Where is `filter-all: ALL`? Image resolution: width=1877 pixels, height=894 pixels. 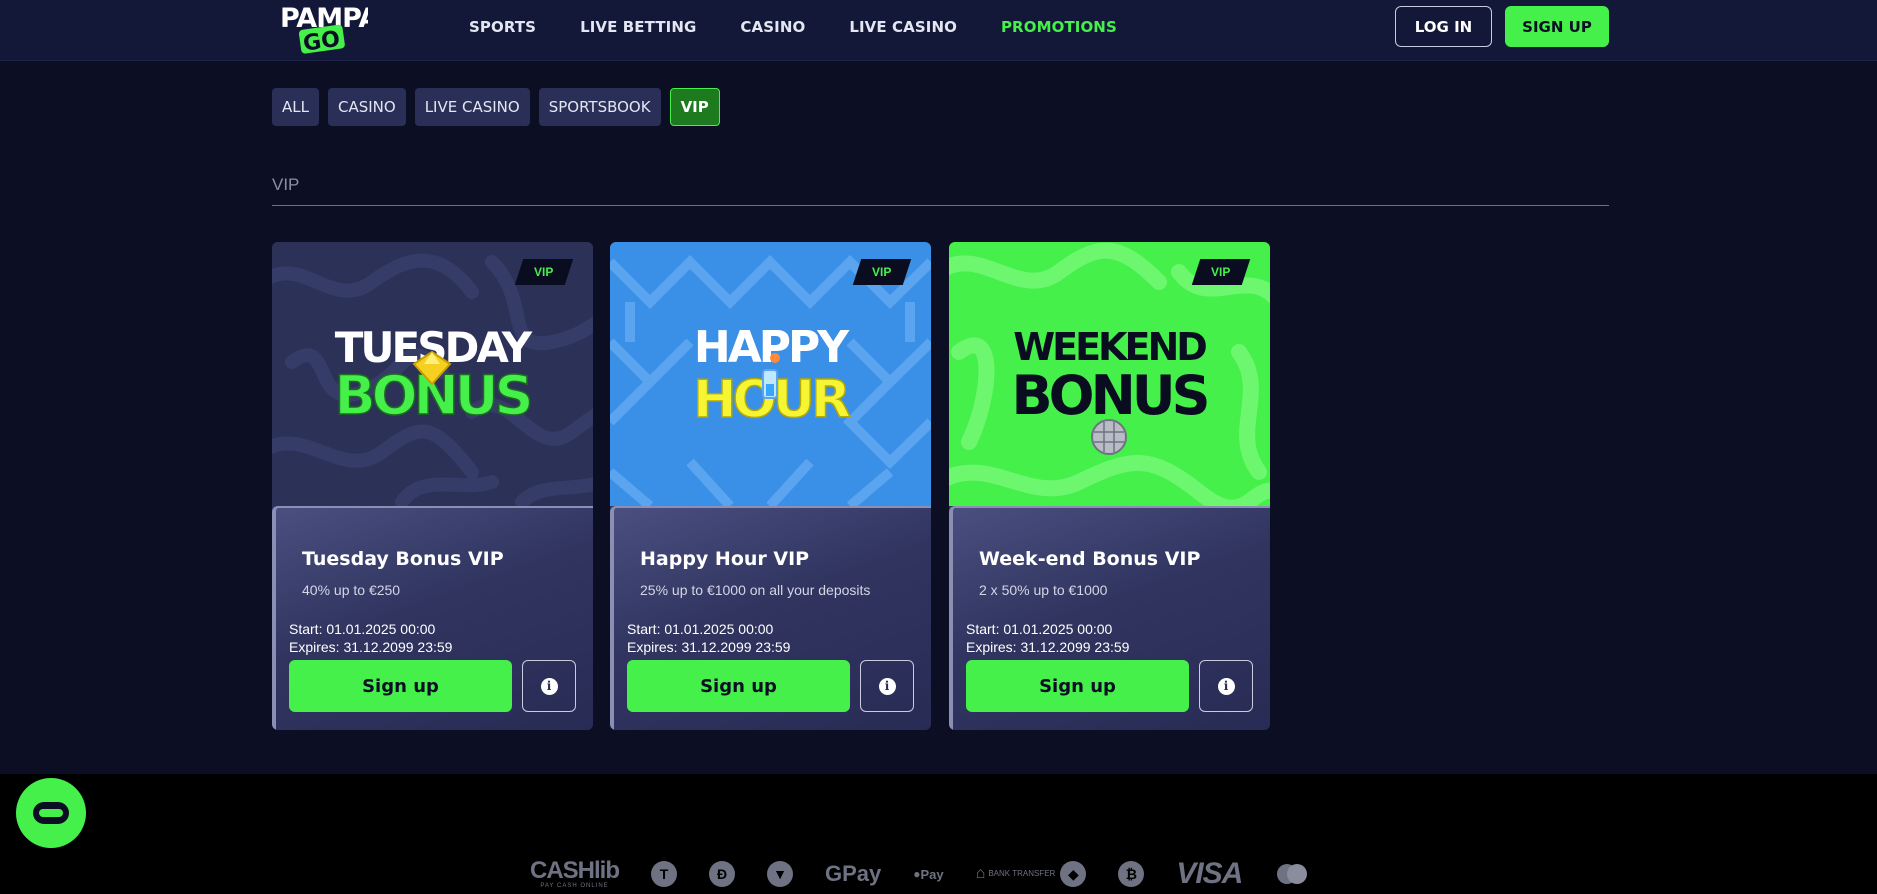 filter-all: ALL is located at coordinates (295, 107).